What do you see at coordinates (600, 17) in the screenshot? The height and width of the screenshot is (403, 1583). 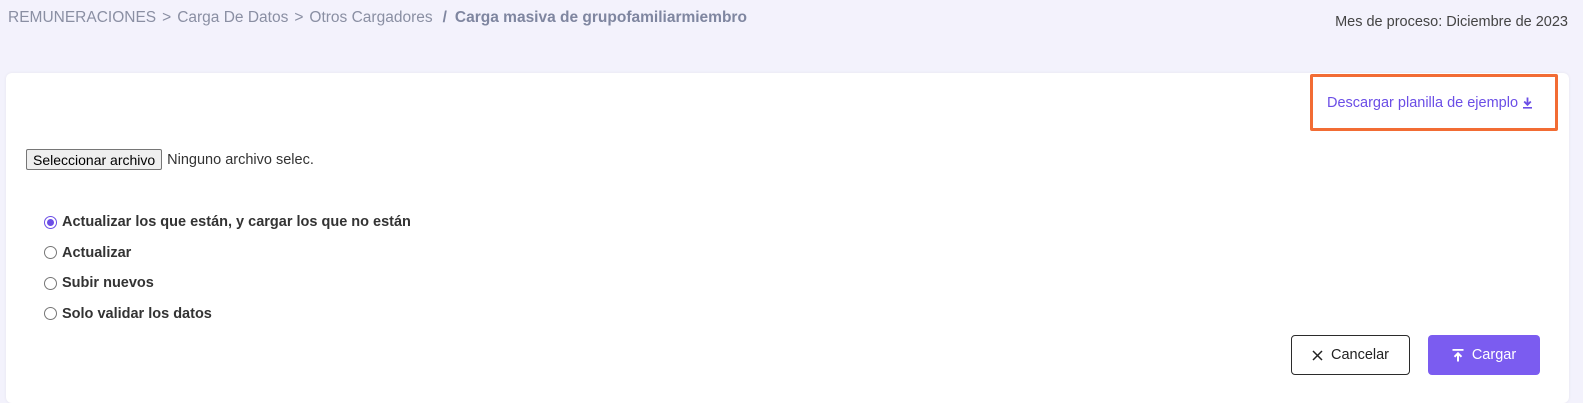 I see `breadcrumb-current: Carga masiva de grupofamiliarmiembro` at bounding box center [600, 17].